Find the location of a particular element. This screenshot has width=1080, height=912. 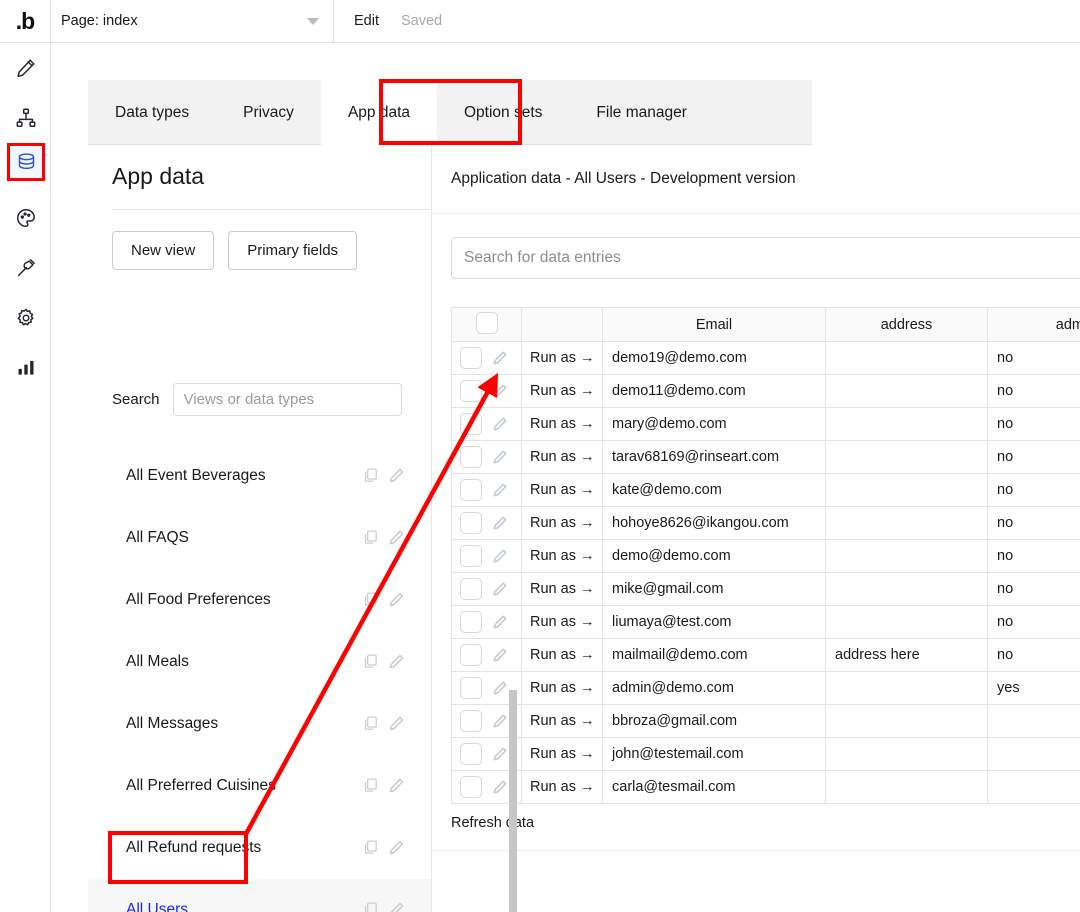

table-row: Run as → mary@demo.com no is located at coordinates (765, 424).